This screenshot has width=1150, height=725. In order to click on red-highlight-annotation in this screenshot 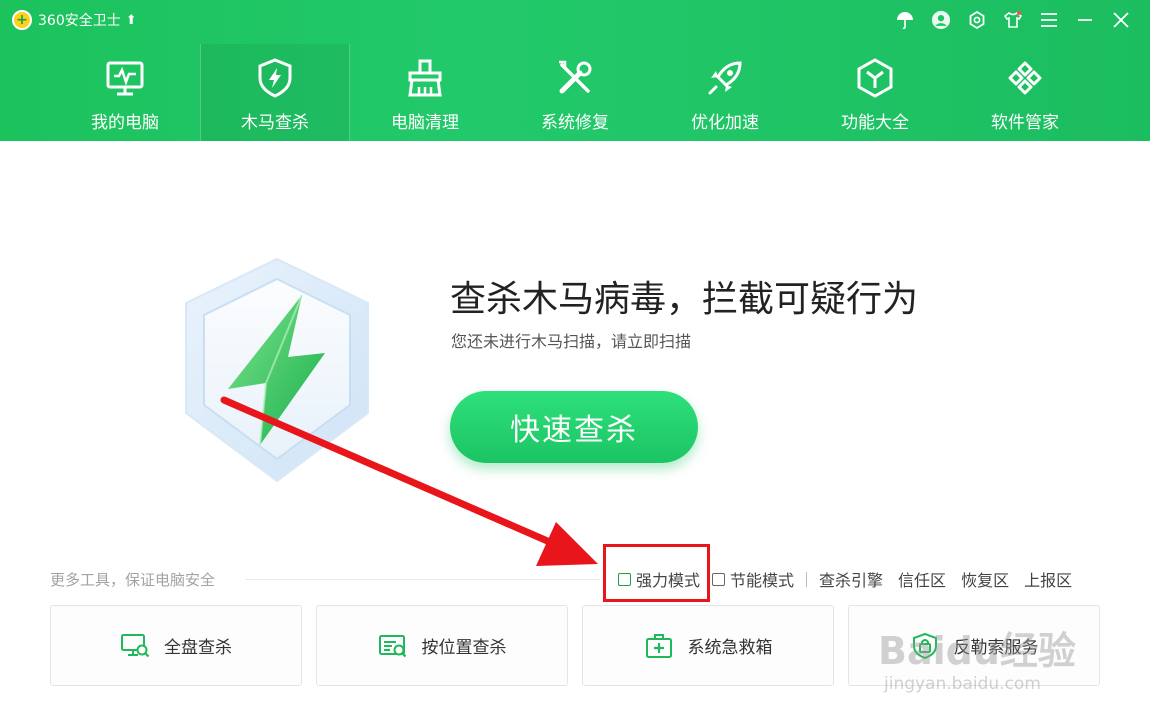, I will do `click(656, 573)`.